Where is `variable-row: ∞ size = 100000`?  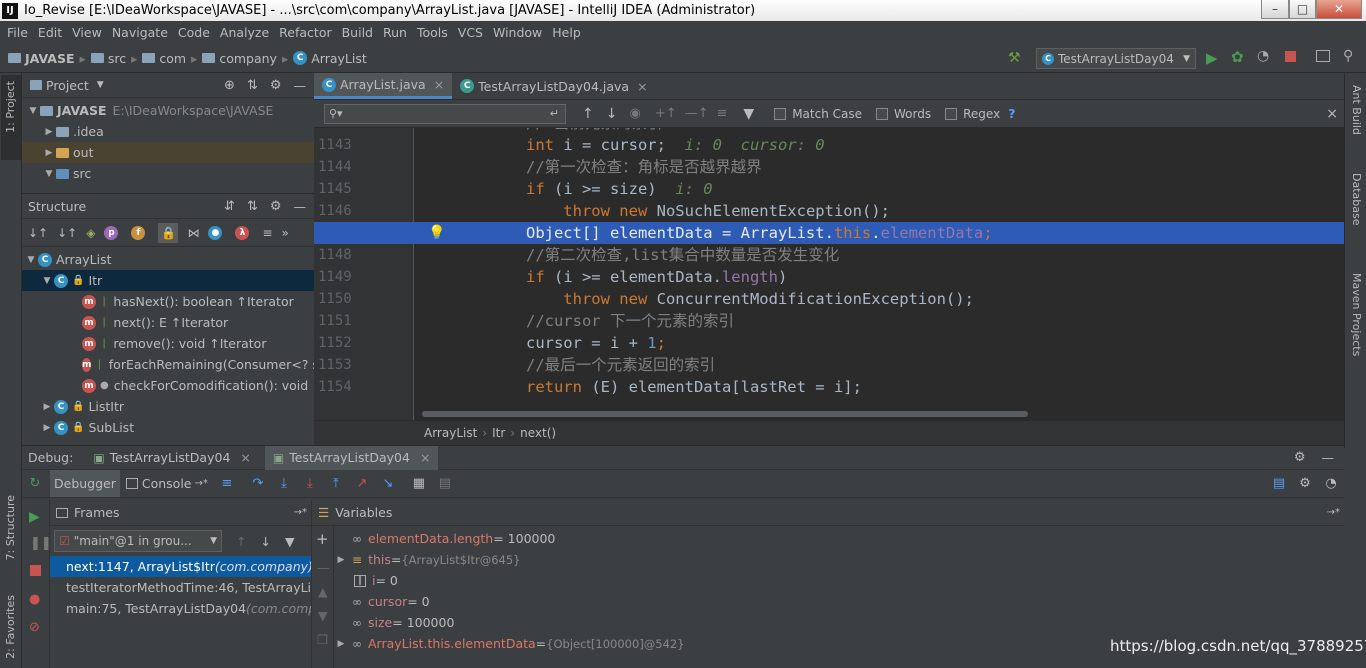 variable-row: ∞ size = 100000 is located at coordinates (839, 622).